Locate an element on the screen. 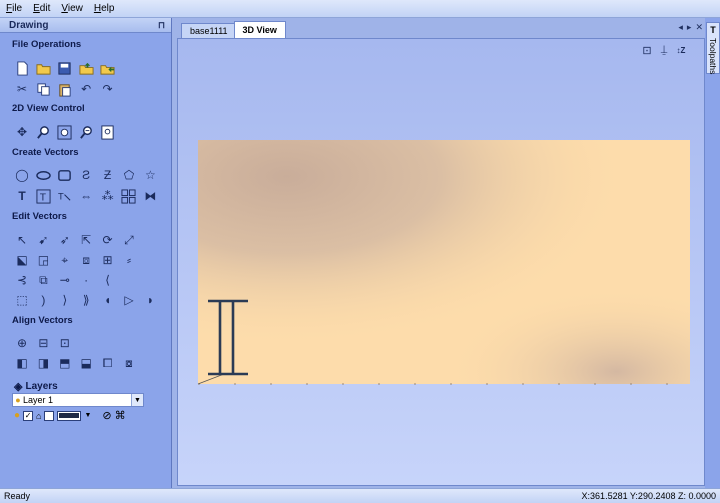 Image resolution: width=720 pixels, height=503 pixels. cut-icon: ✂ is located at coordinates (22, 89).